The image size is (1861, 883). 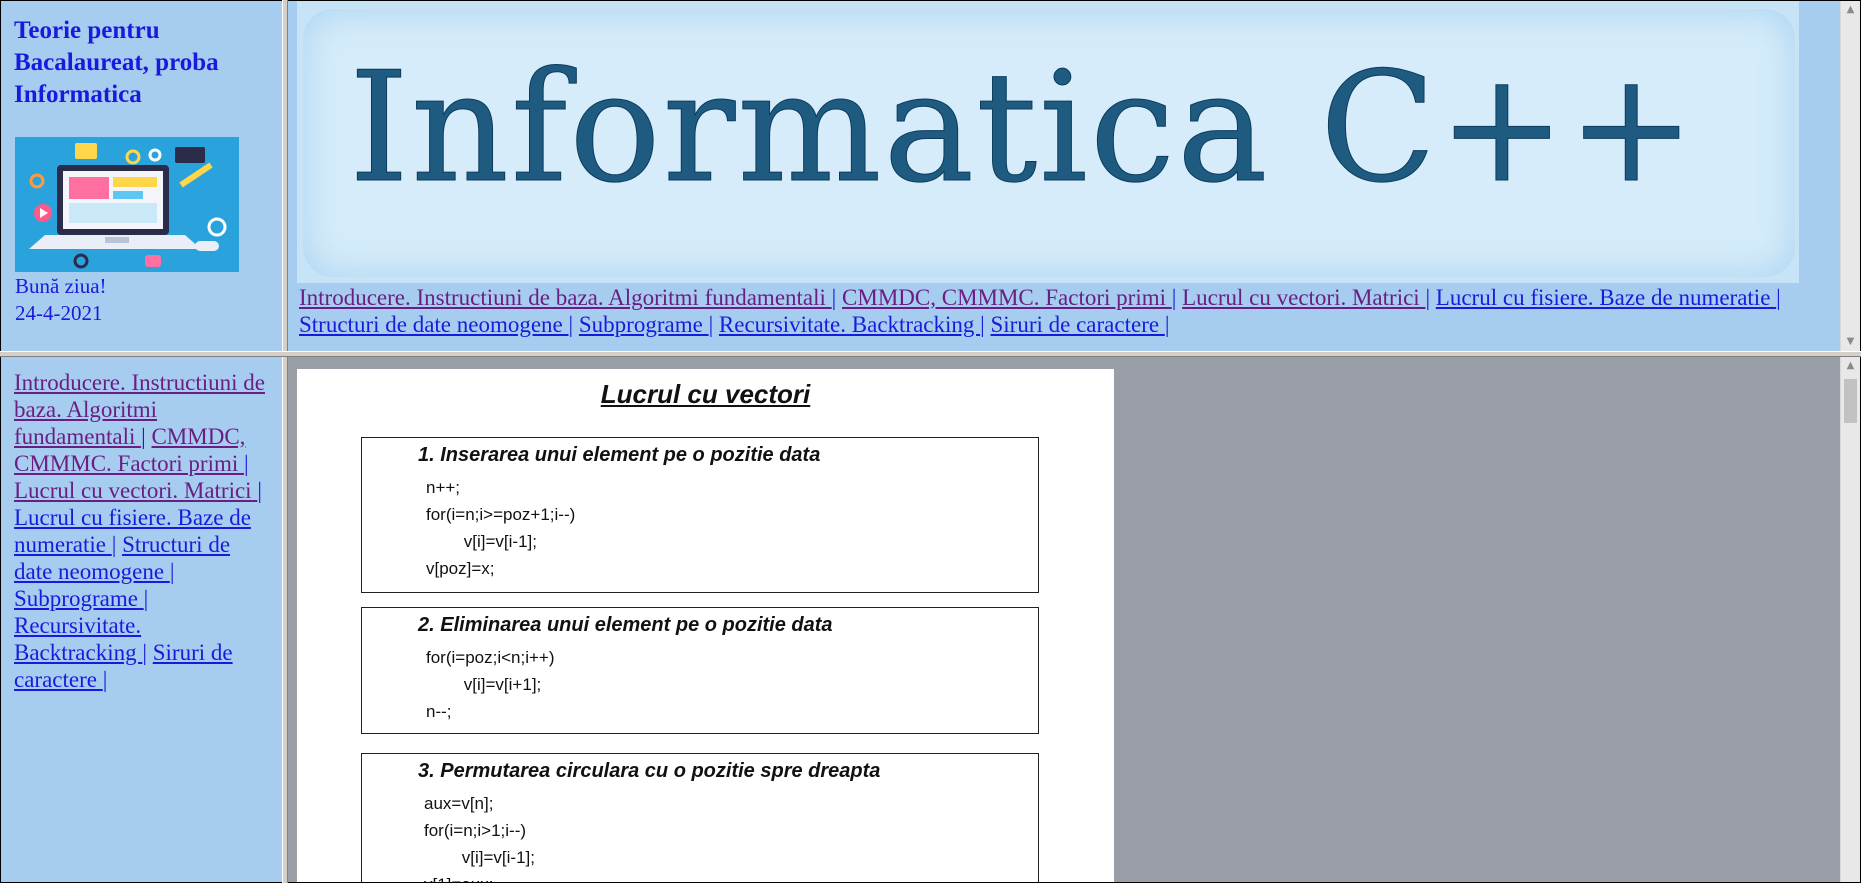 I want to click on greeting-block: Bună ziua! 24-4-2021, so click(x=61, y=300).